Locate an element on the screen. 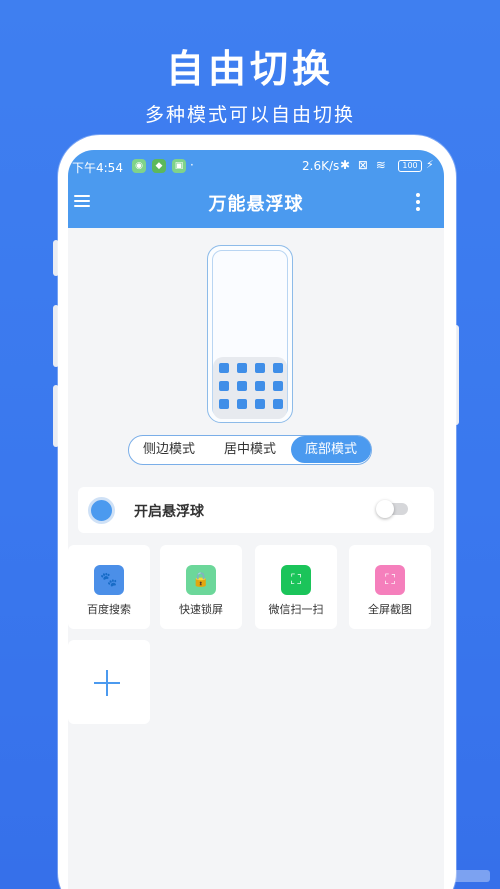  android-icon: ▣ is located at coordinates (179, 166).